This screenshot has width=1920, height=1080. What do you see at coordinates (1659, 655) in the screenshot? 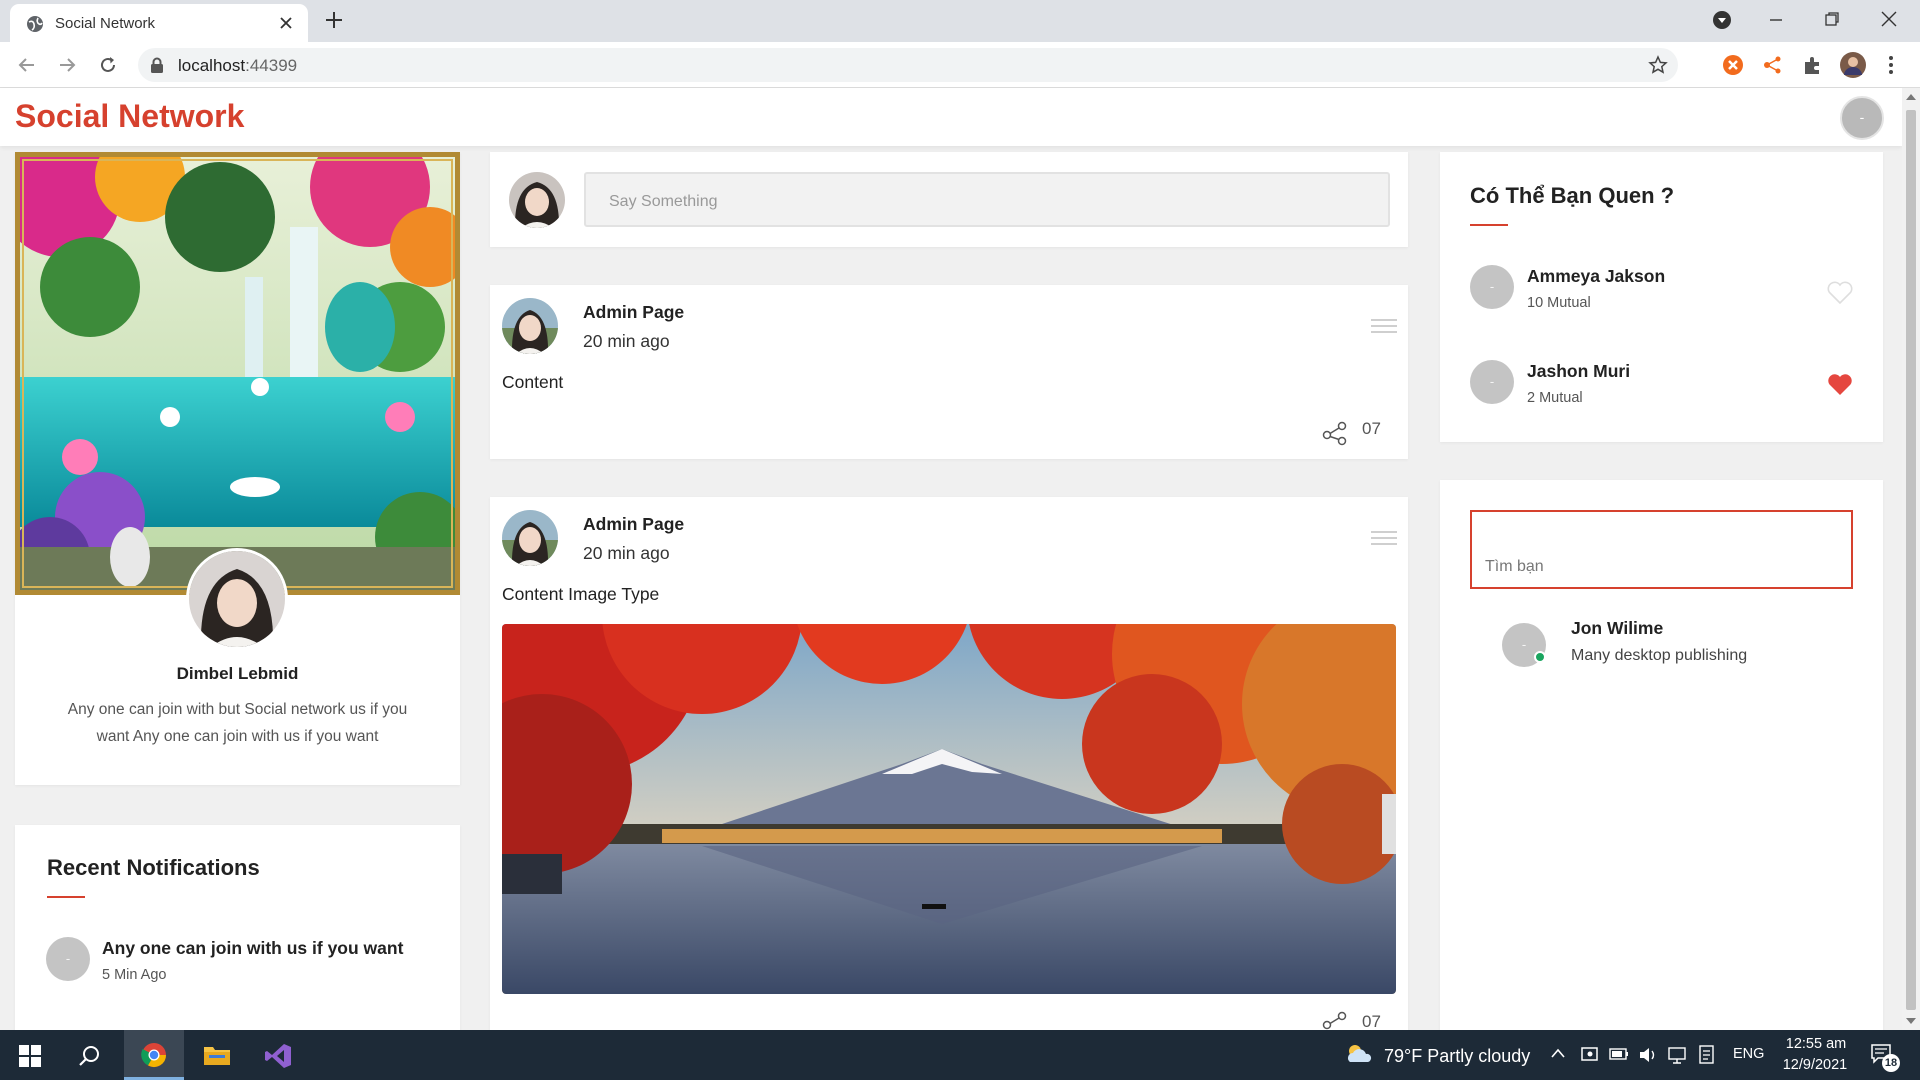
I see `search-result-subtitle: Many desktop publishing` at bounding box center [1659, 655].